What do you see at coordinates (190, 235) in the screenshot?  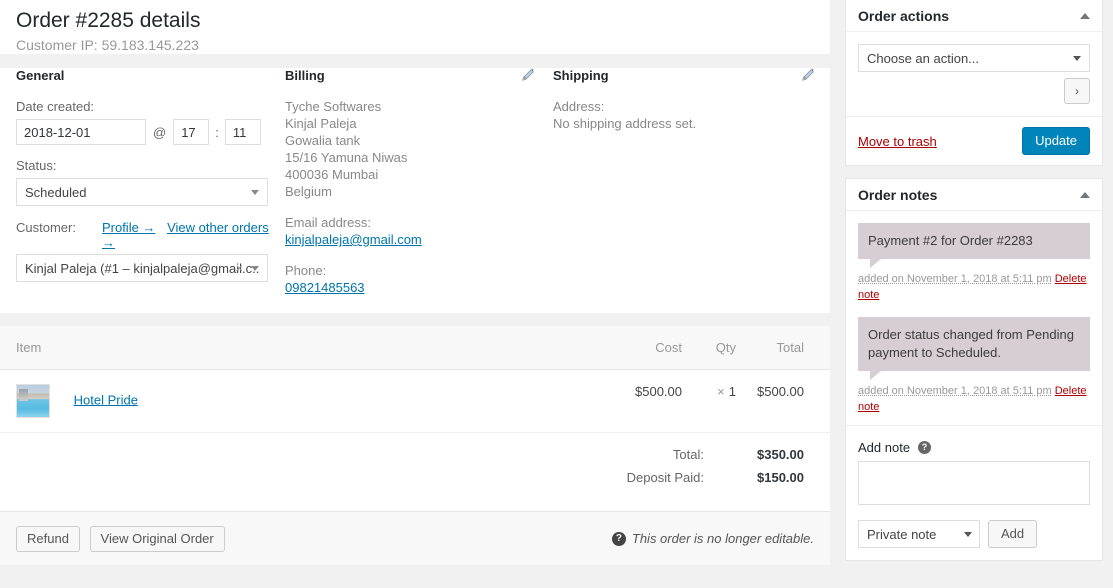 I see `customer-links: Profile → View other orders →` at bounding box center [190, 235].